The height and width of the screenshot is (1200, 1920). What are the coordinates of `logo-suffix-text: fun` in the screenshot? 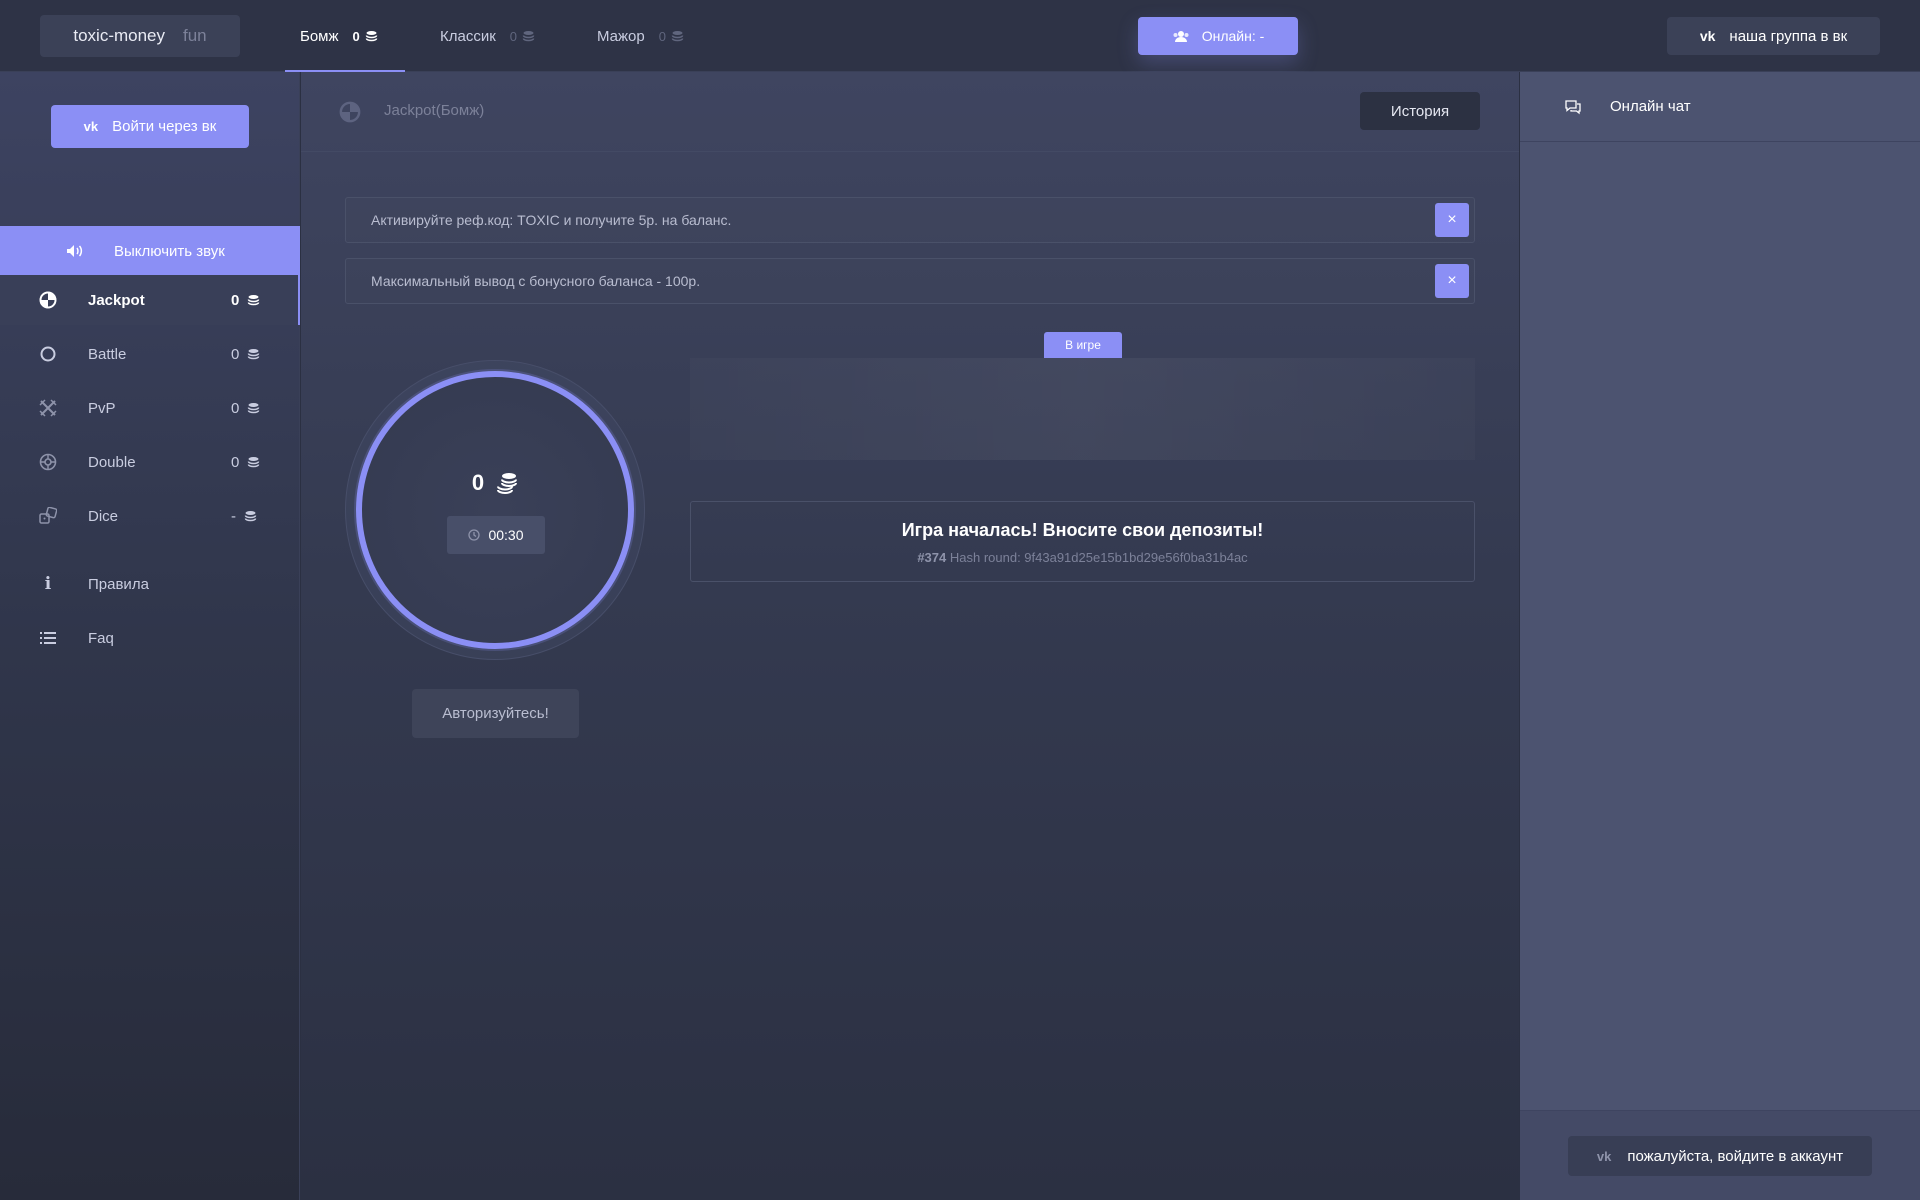 It's located at (195, 35).